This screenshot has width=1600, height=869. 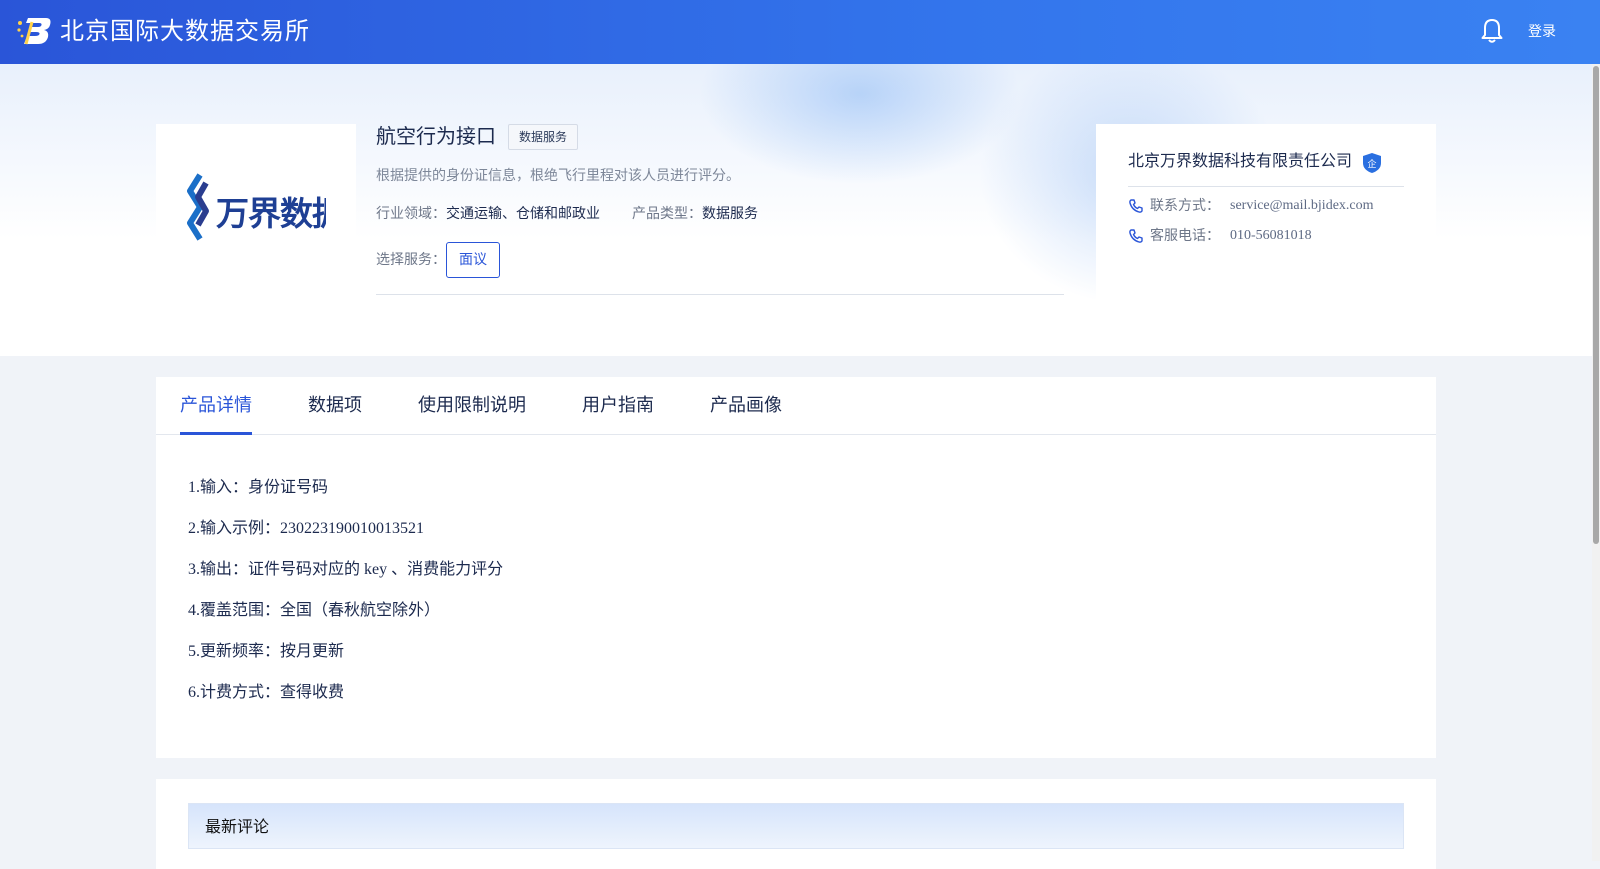 I want to click on top-navigation-bar: 北京国际大数据交易所 登录, so click(x=800, y=32).